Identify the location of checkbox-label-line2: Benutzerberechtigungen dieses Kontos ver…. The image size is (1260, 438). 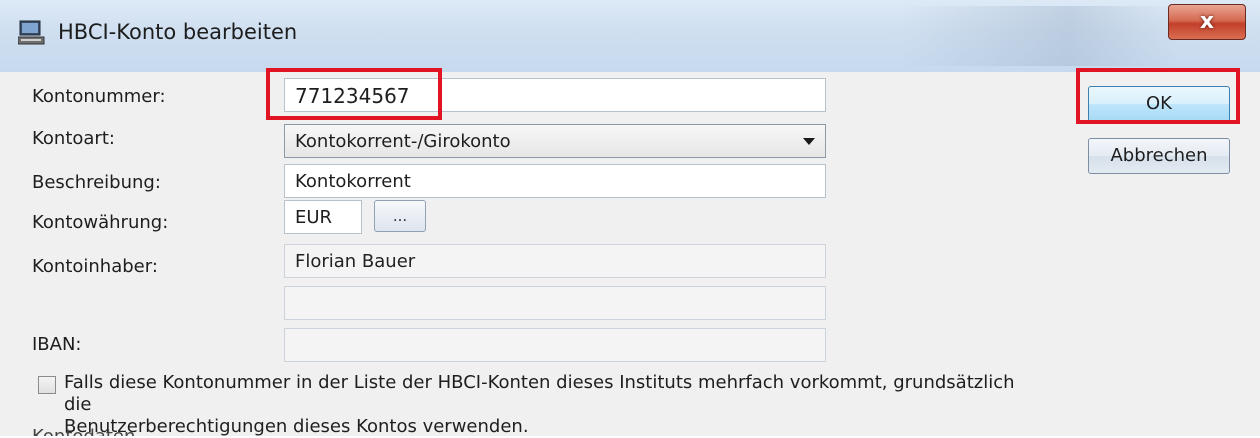
(296, 426).